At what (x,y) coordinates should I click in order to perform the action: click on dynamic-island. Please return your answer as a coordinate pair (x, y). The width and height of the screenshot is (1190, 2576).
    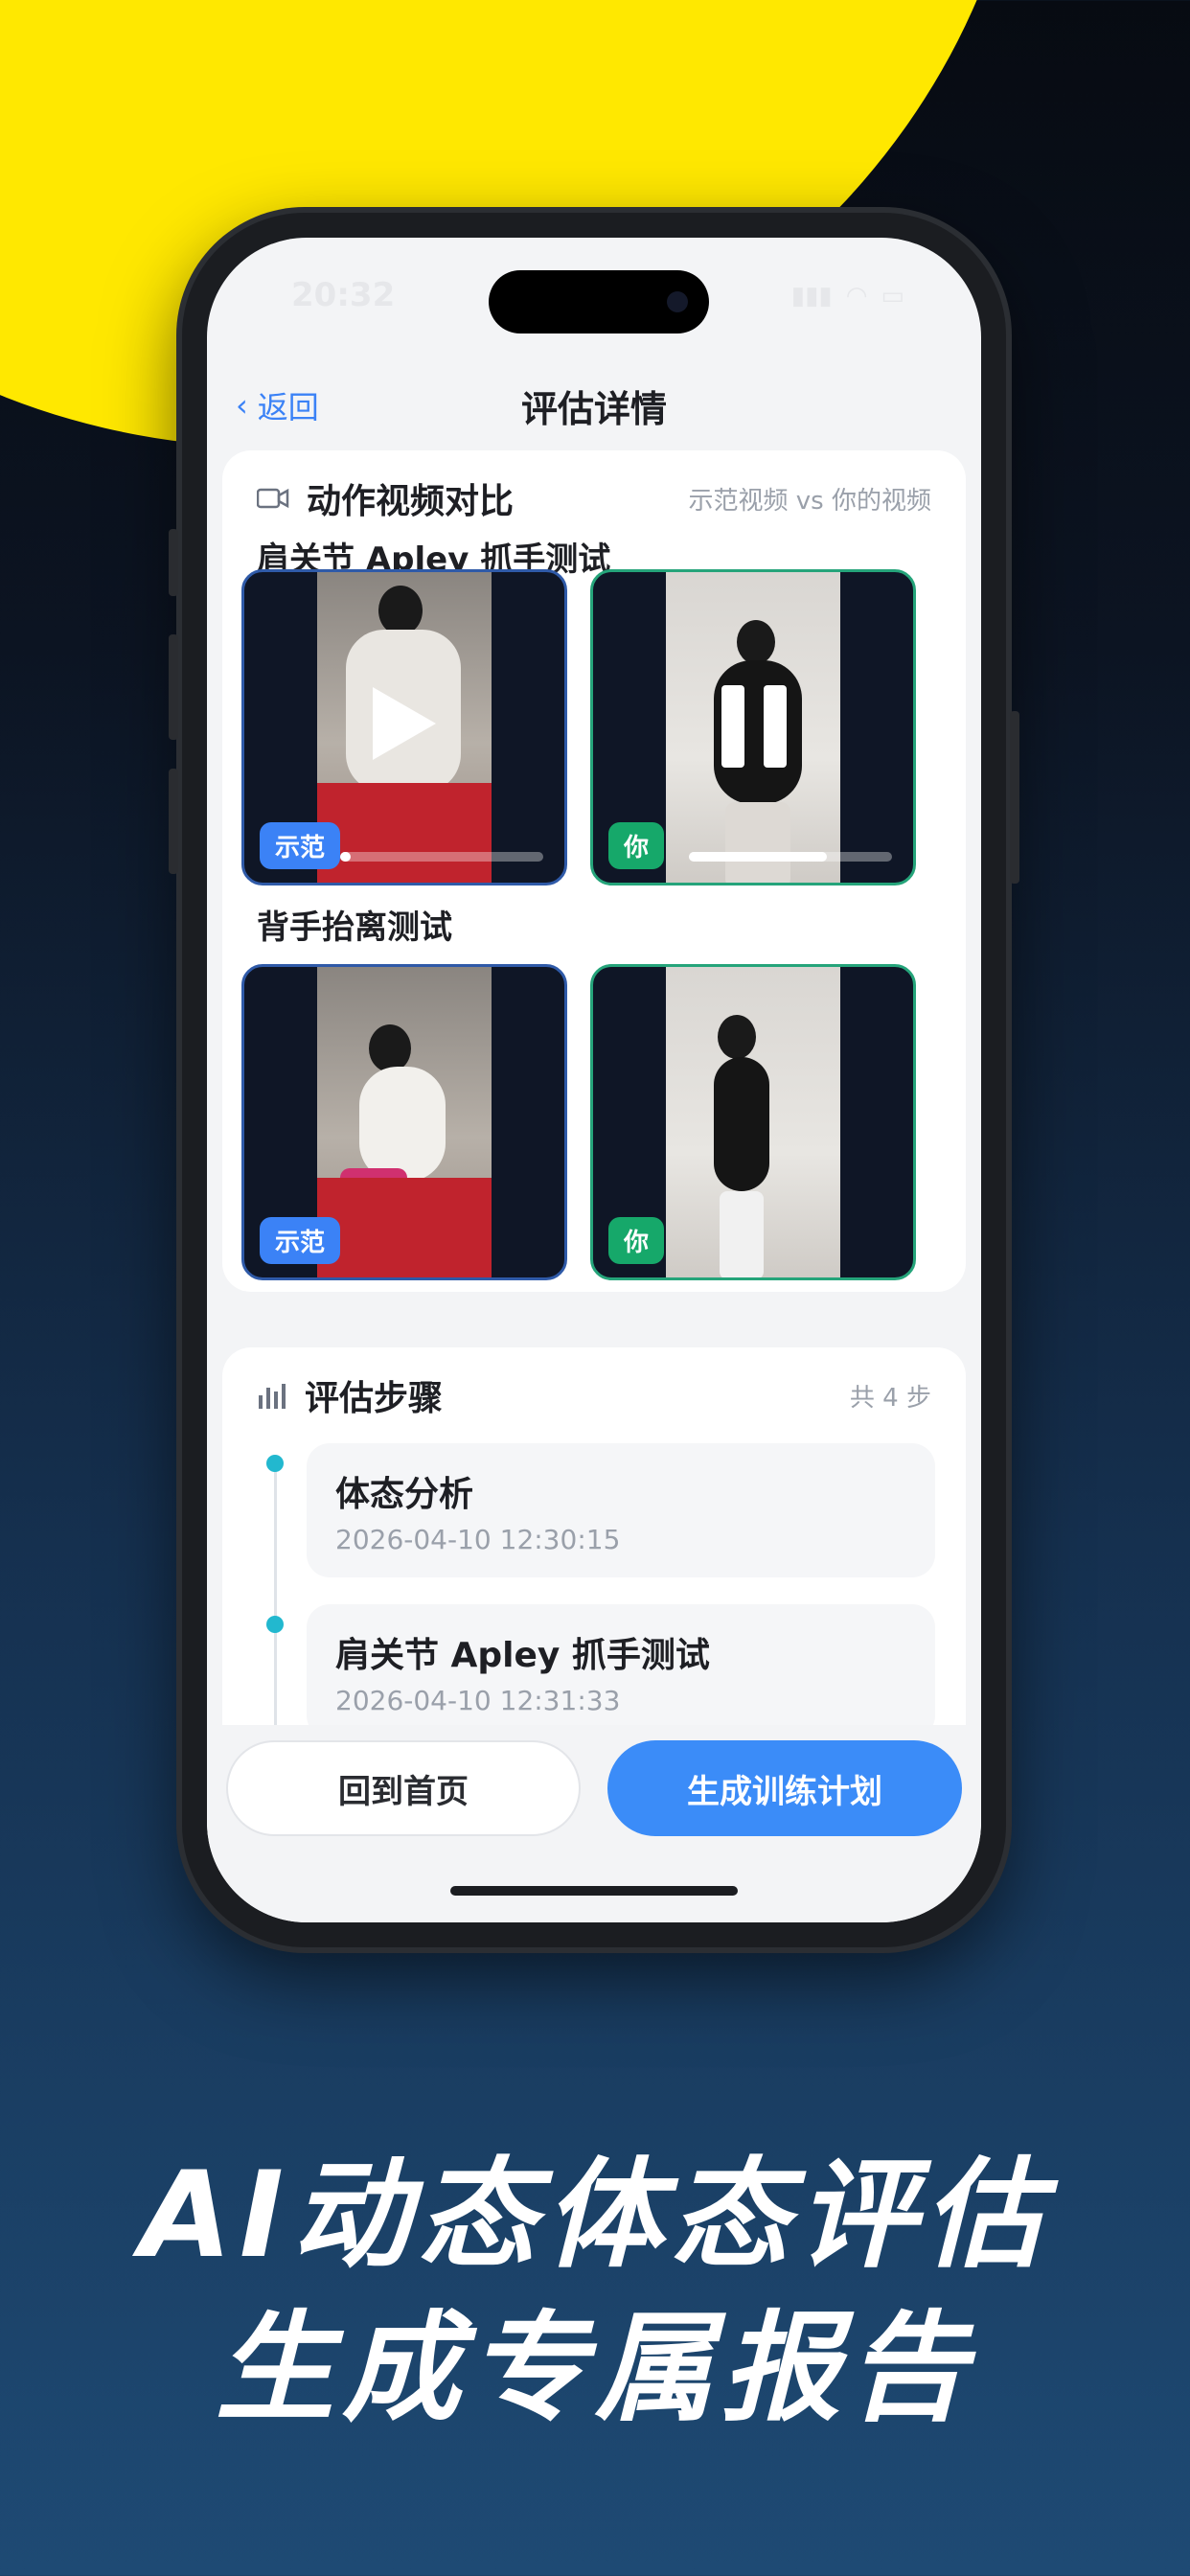
    Looking at the image, I should click on (599, 302).